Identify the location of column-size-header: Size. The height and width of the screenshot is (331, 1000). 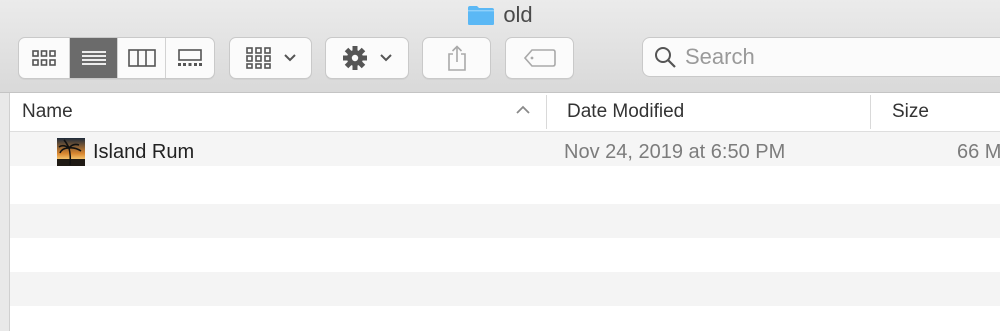
(910, 112).